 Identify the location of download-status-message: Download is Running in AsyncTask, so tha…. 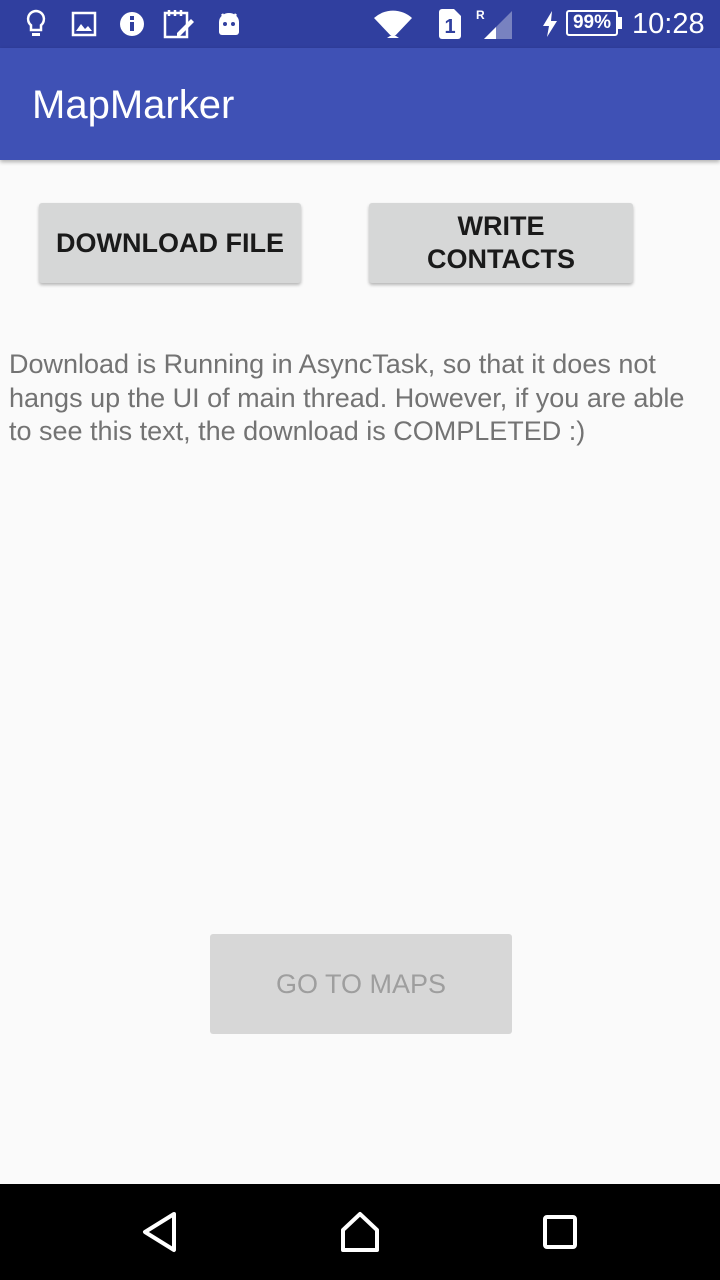
(347, 397).